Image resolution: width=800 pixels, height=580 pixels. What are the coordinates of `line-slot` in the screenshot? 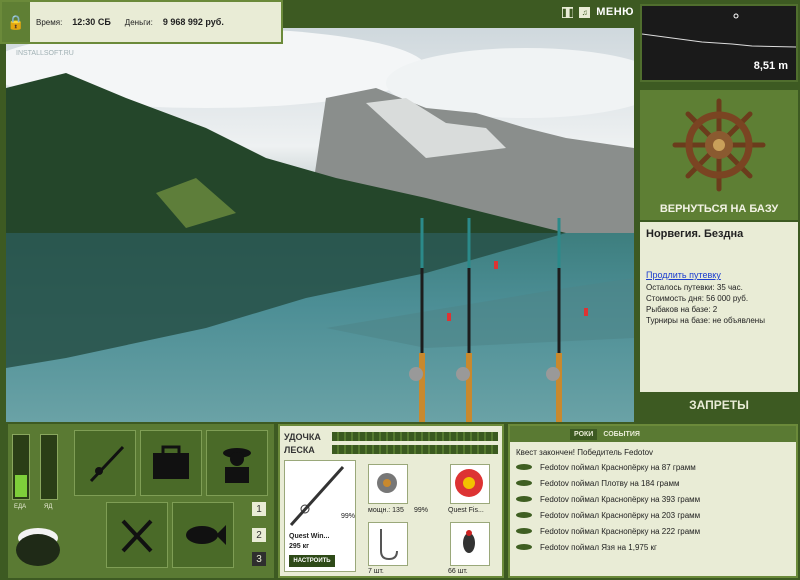 It's located at (470, 484).